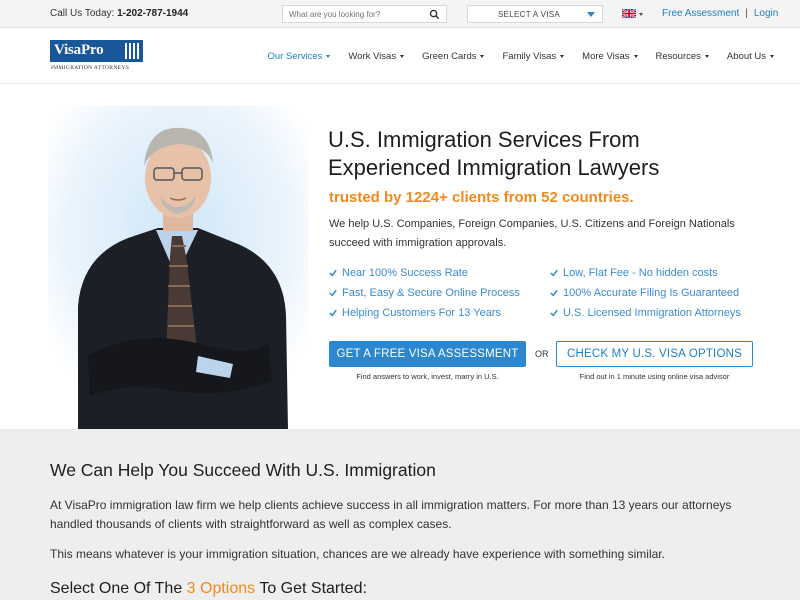  What do you see at coordinates (405, 273) in the screenshot?
I see `benefit-text: Near 100% Success Rate` at bounding box center [405, 273].